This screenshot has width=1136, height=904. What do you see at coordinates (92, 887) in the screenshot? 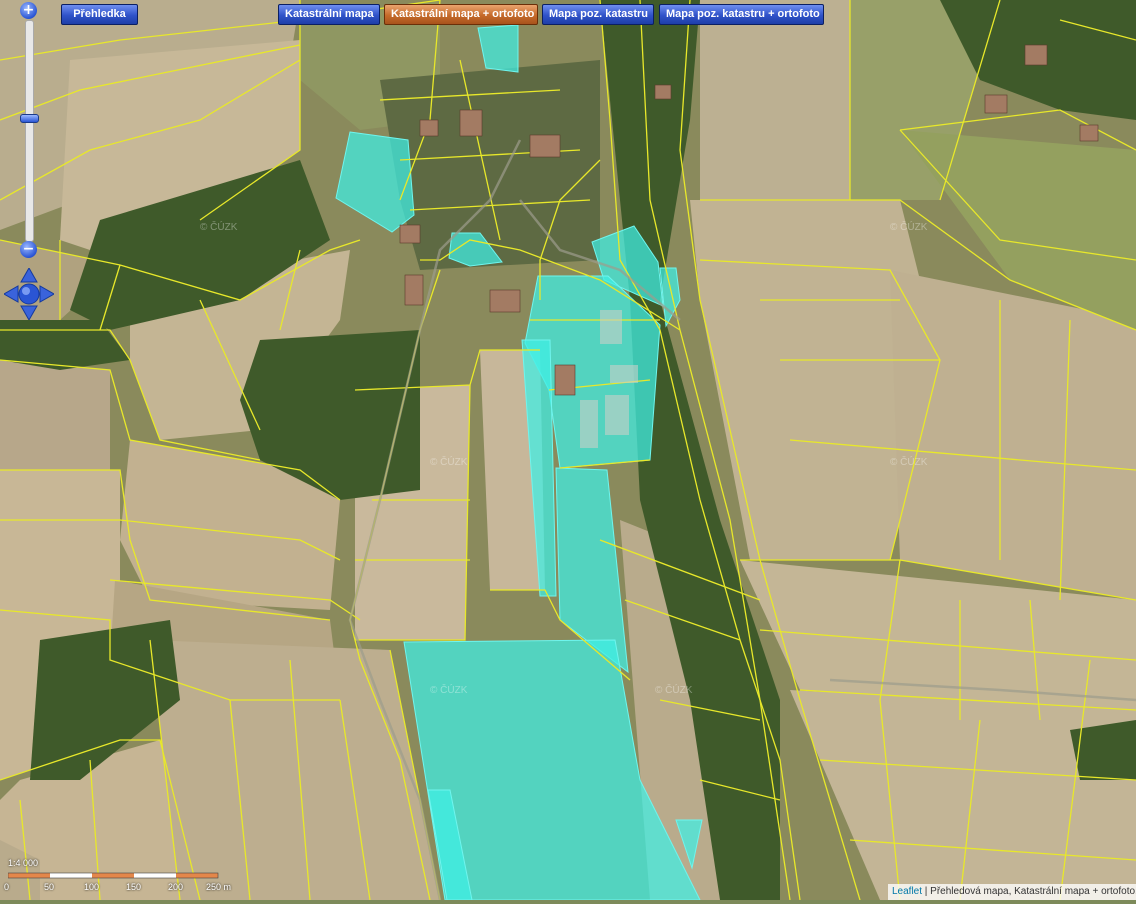
I see `scale-tick: 100` at bounding box center [92, 887].